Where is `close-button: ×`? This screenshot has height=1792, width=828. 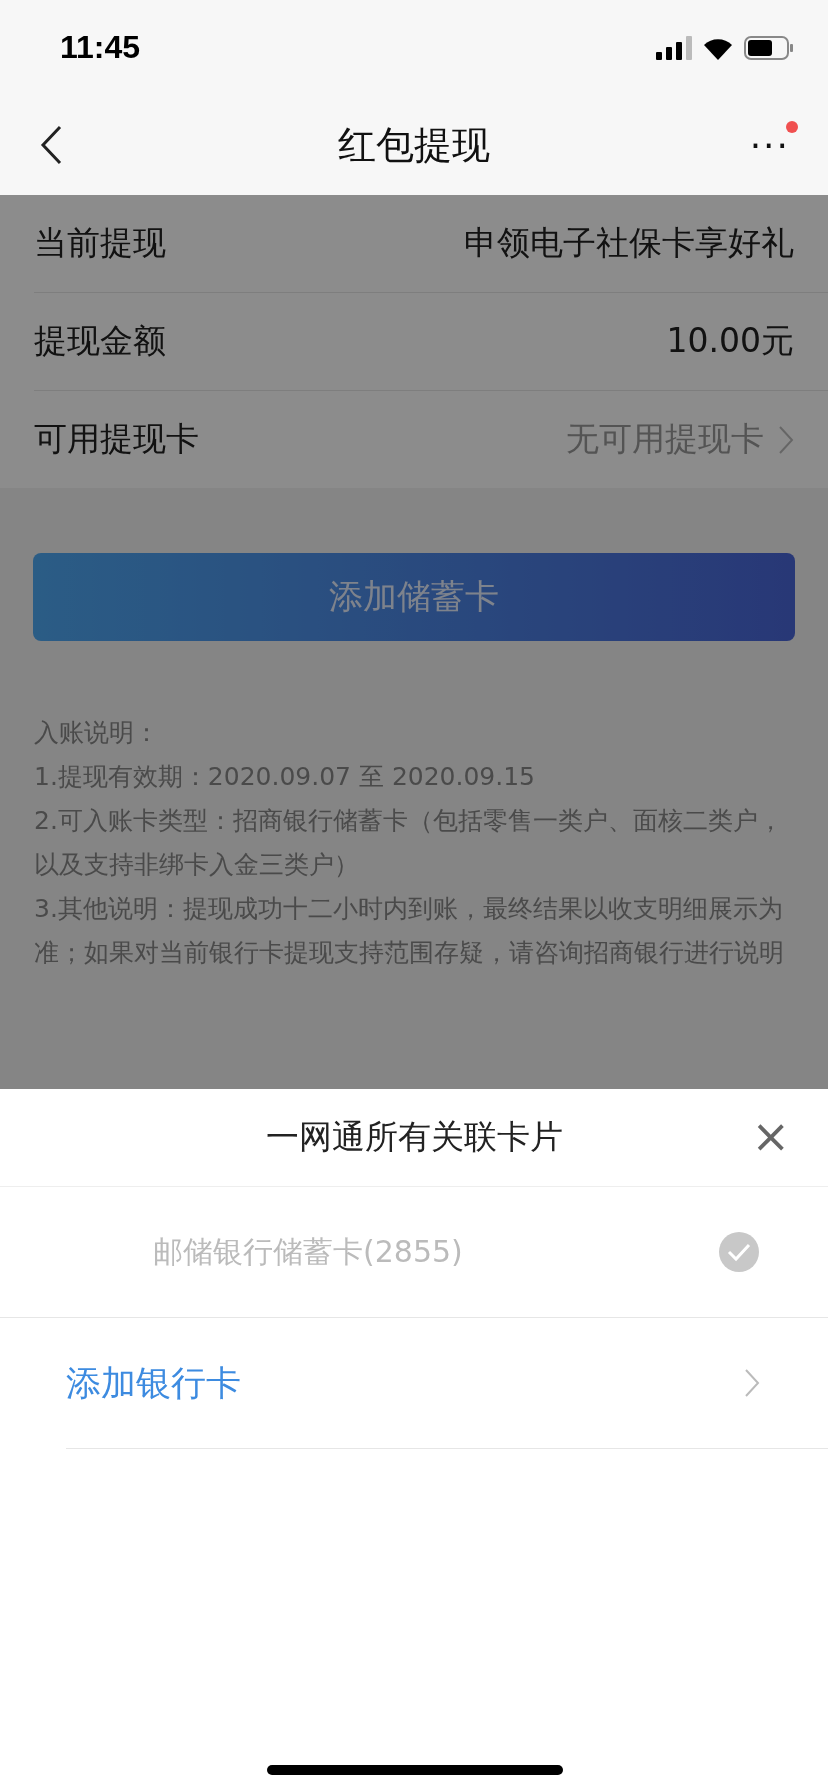
close-button: × is located at coordinates (770, 1136).